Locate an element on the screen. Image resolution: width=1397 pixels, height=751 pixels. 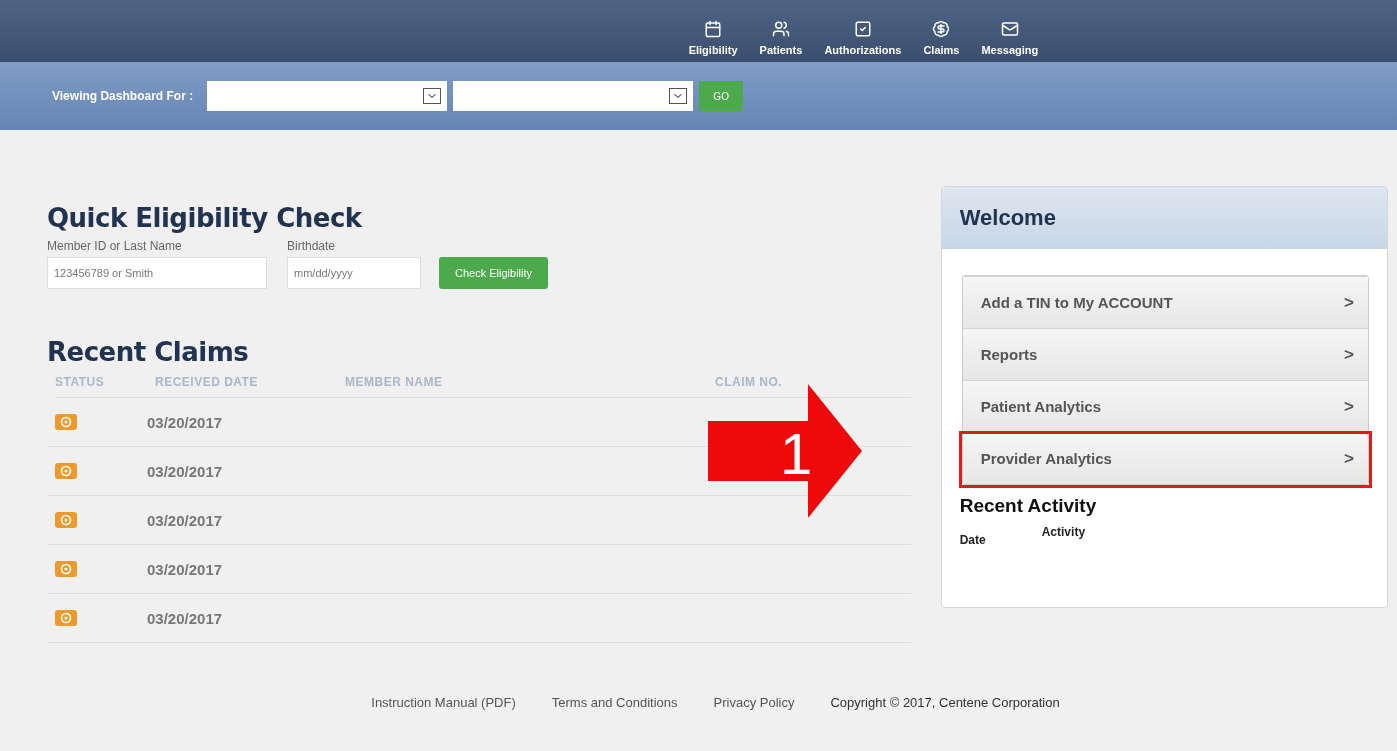
field-label: Member ID or Last Name is located at coordinates (115, 246).